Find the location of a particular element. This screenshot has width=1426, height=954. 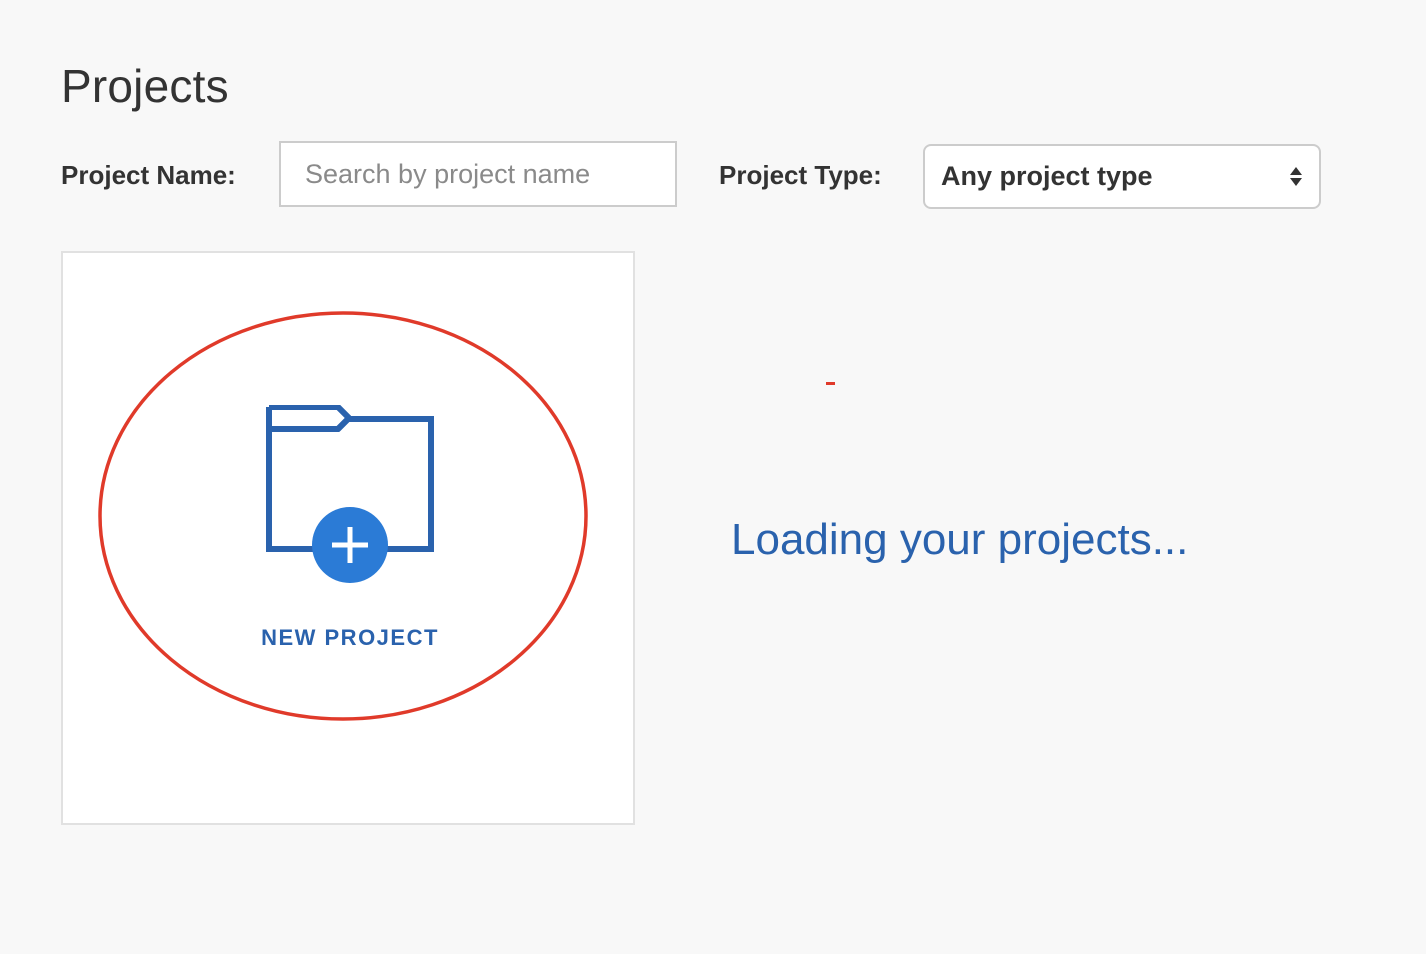

project-type-label: Project Type: is located at coordinates (800, 175).